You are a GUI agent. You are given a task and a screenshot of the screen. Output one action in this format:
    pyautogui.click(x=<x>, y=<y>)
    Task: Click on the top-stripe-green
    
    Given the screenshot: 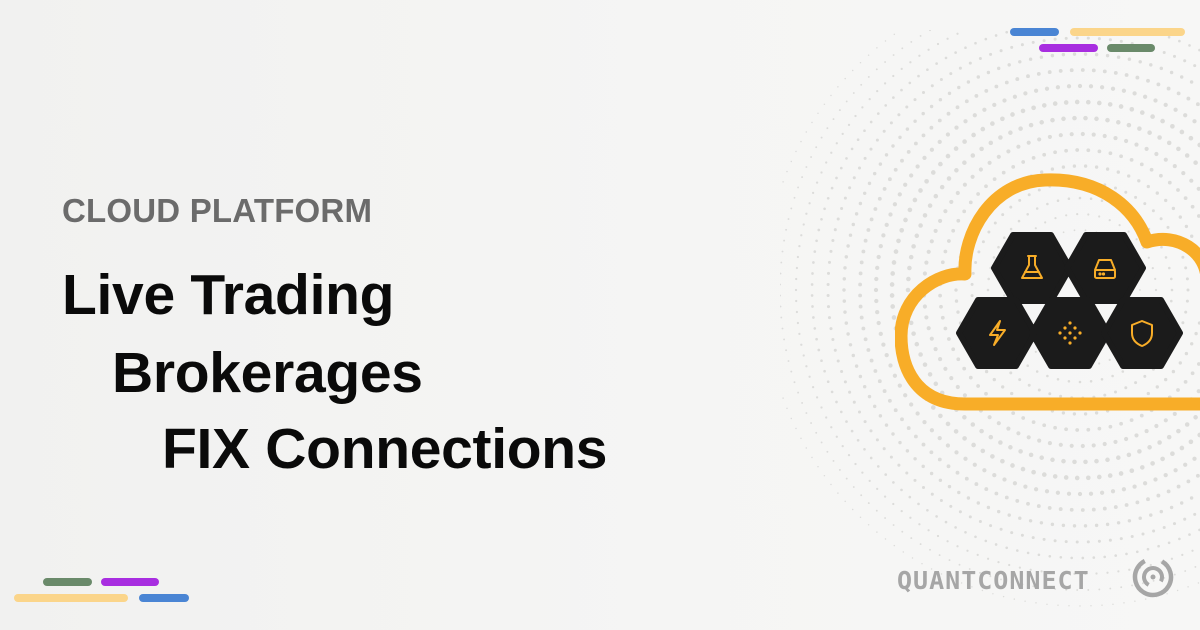 What is the action you would take?
    pyautogui.click(x=1131, y=48)
    